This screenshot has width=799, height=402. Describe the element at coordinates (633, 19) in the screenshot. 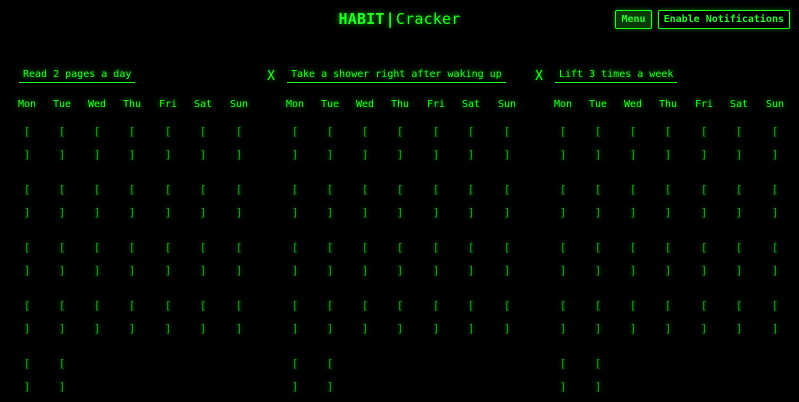

I see `menu-button: Menu` at that location.